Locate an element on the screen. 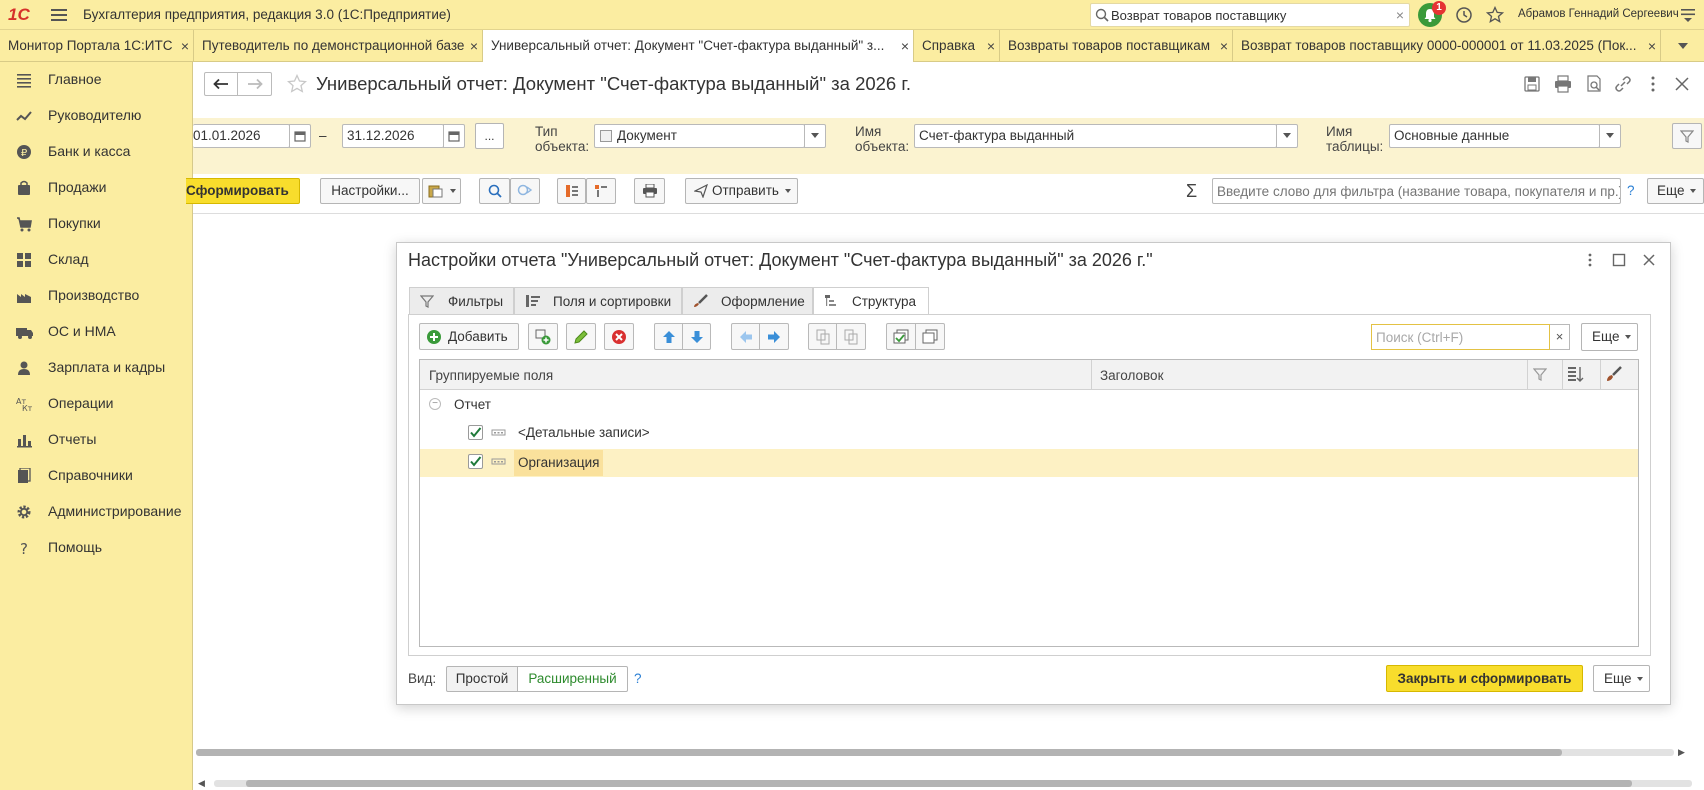  column-fields-icon is located at coordinates (1576, 374).